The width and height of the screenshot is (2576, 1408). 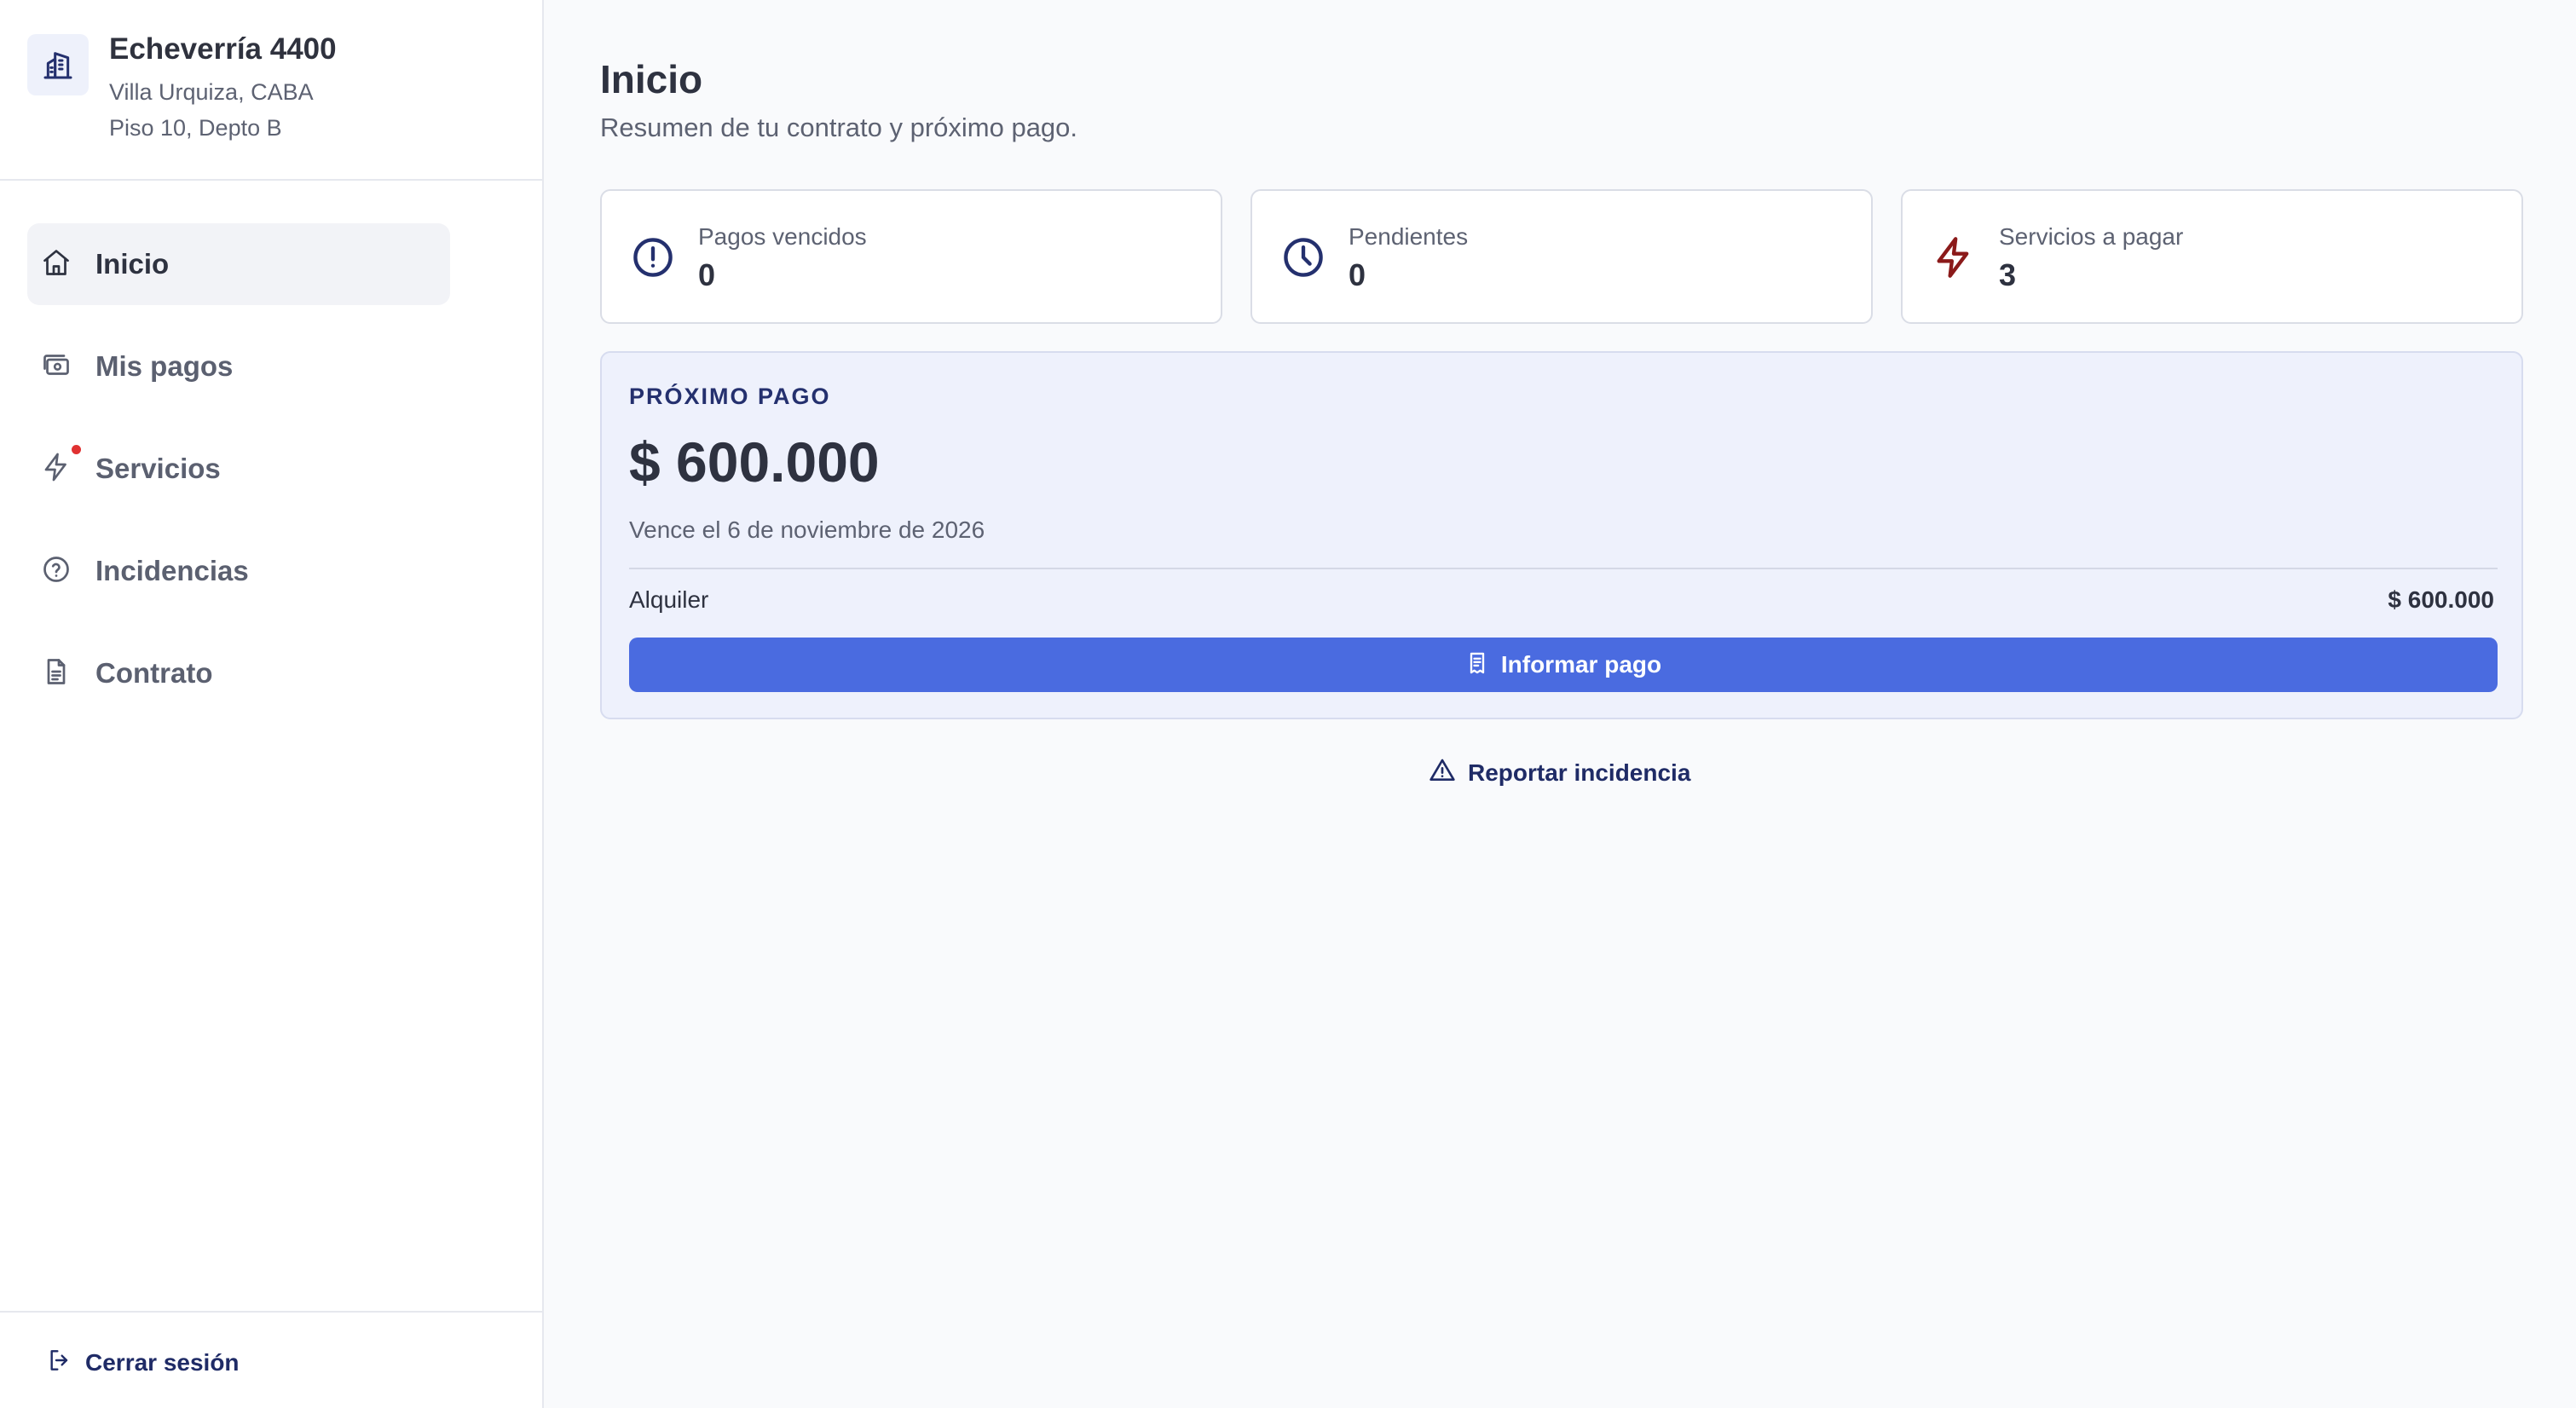 What do you see at coordinates (238, 367) in the screenshot?
I see `sidebar-item-mis-pagos: Mis pagos` at bounding box center [238, 367].